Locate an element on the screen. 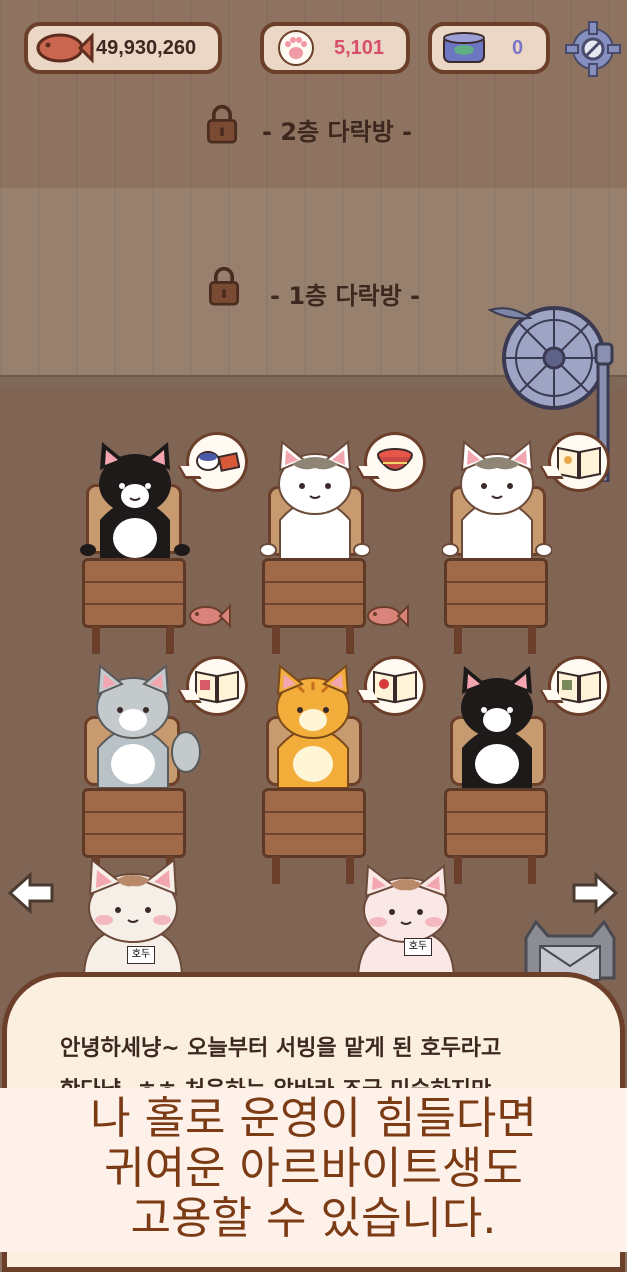 Image resolution: width=627 pixels, height=1272 pixels. caption-line-2: 귀여운 아르바이트생도 is located at coordinates (313, 1168).